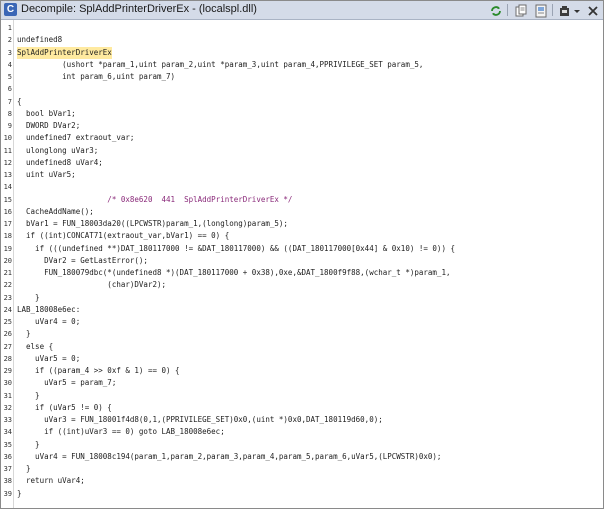  What do you see at coordinates (7, 395) in the screenshot?
I see `line-number: 31` at bounding box center [7, 395].